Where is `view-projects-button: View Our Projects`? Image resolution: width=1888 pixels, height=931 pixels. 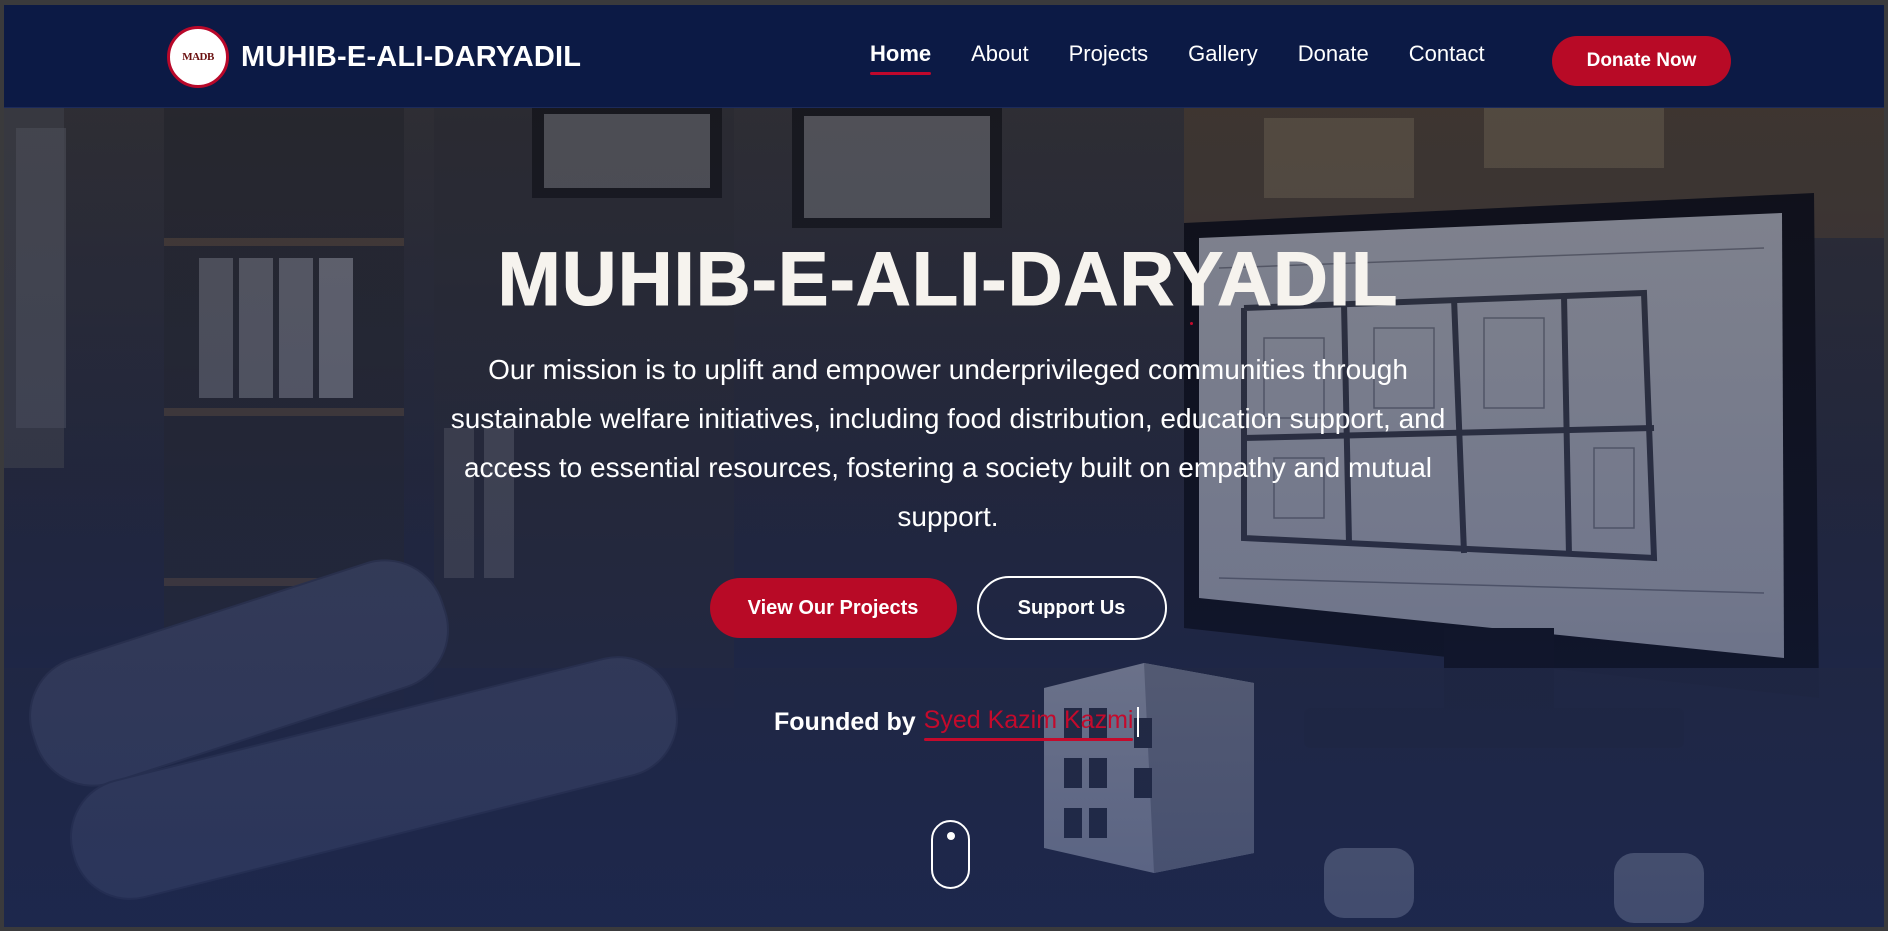
view-projects-button: View Our Projects is located at coordinates (833, 608).